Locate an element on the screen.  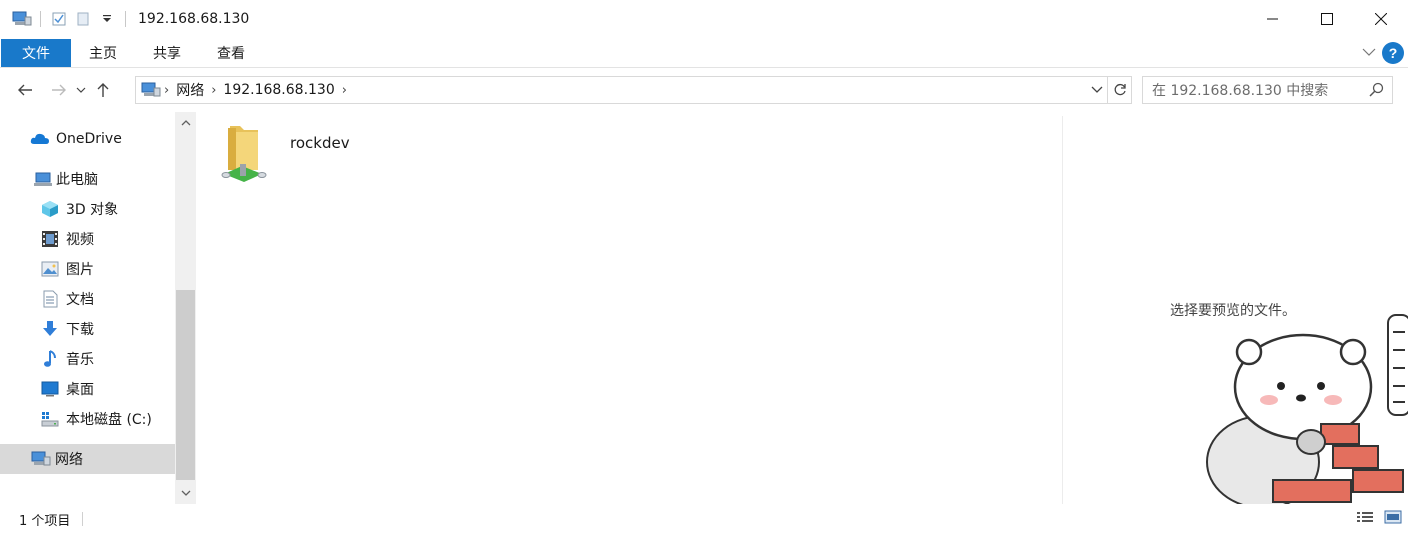
quick-access-toolbar is located at coordinates (66, 19).